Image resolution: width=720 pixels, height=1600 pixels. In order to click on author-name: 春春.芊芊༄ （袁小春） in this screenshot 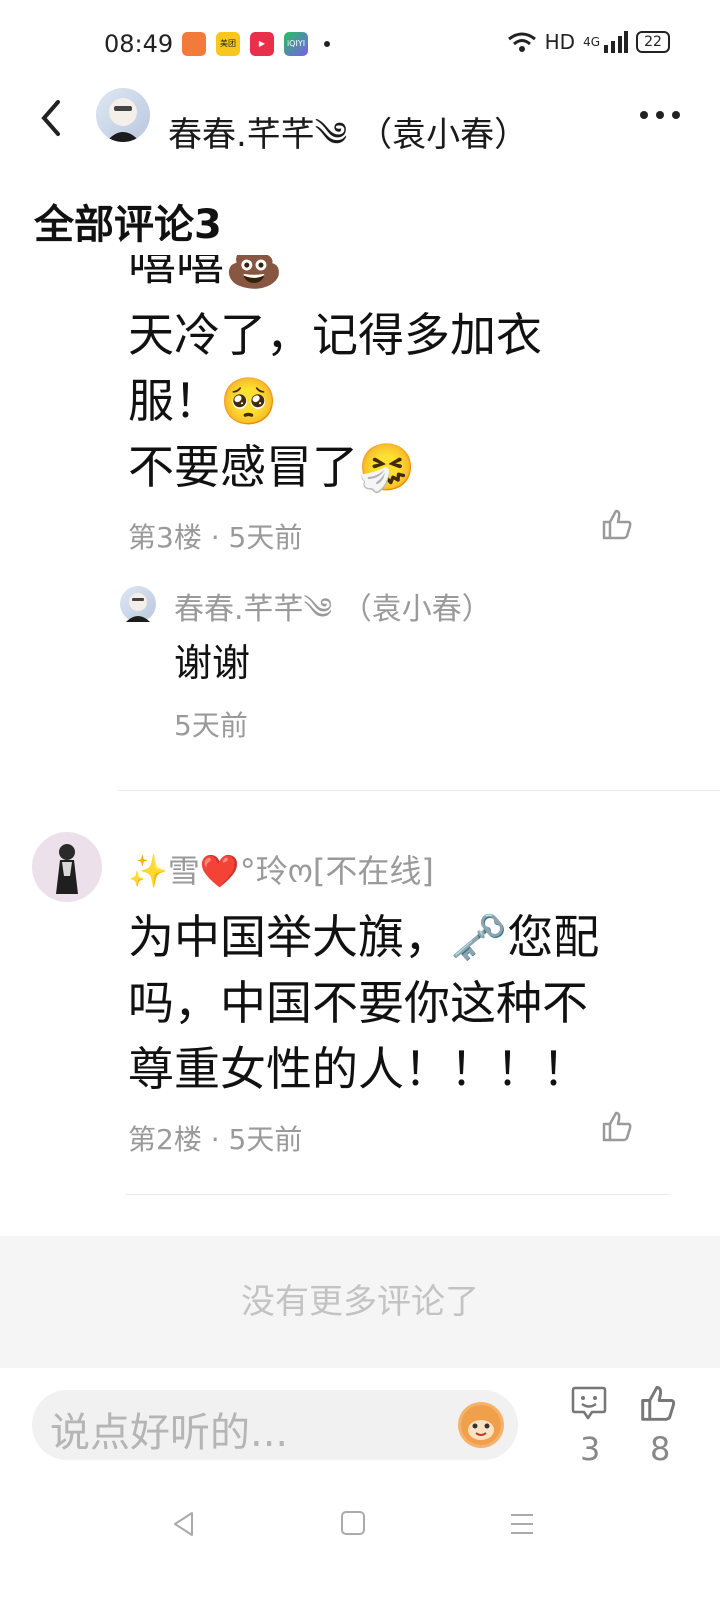, I will do `click(348, 144)`.